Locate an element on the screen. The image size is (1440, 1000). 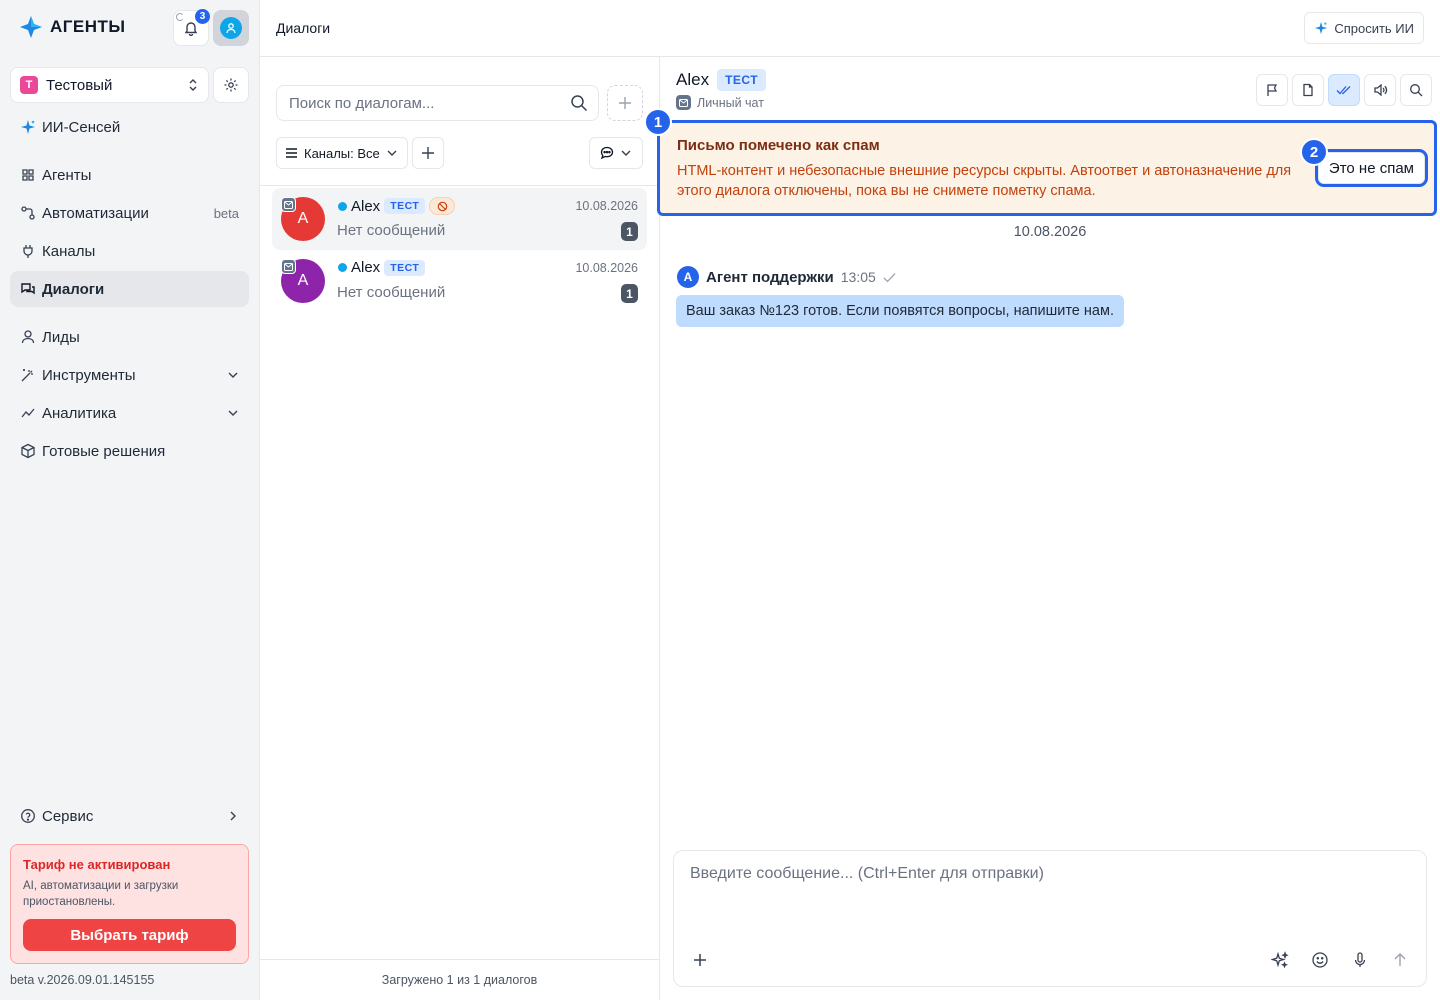
sidebar-item-channels: Каналы is located at coordinates (129, 251).